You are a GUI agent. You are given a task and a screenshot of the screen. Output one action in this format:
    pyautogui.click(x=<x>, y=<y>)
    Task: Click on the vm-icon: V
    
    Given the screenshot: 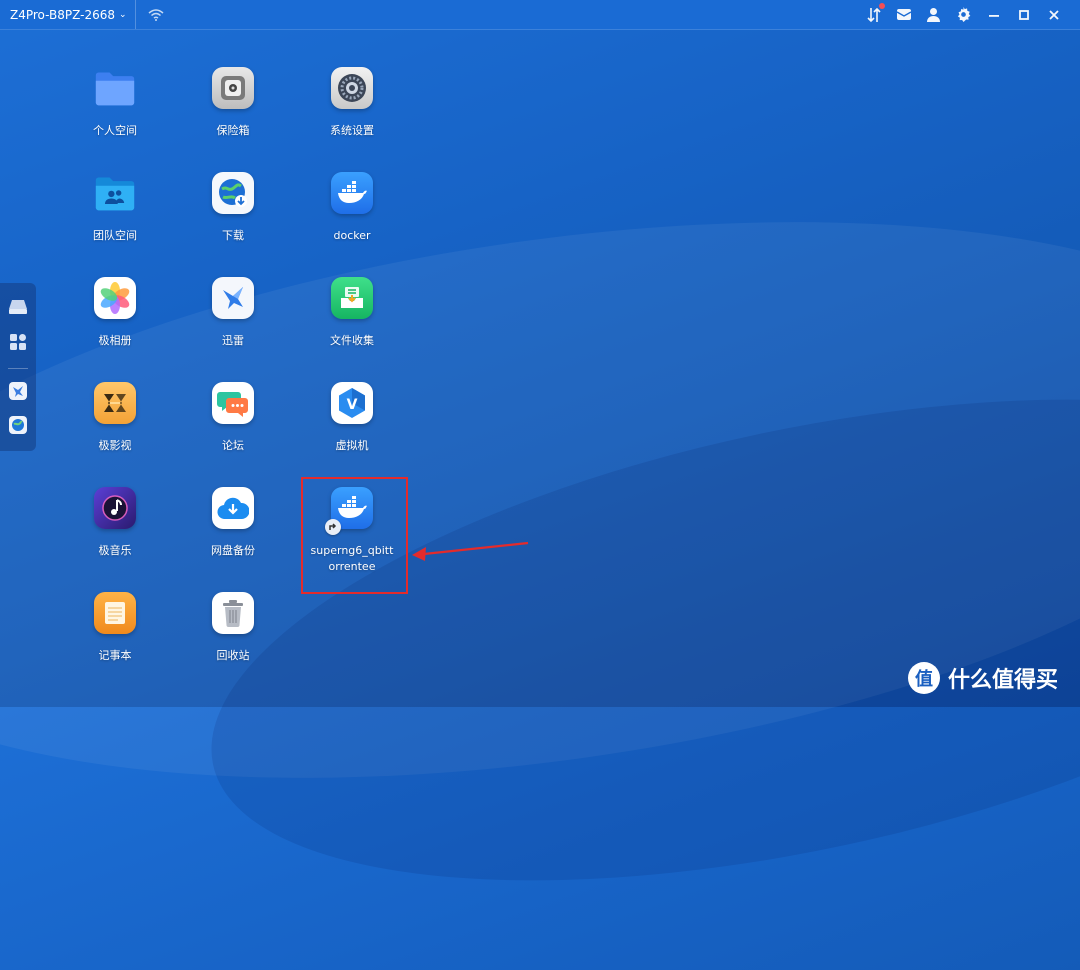 What is the action you would take?
    pyautogui.click(x=352, y=403)
    